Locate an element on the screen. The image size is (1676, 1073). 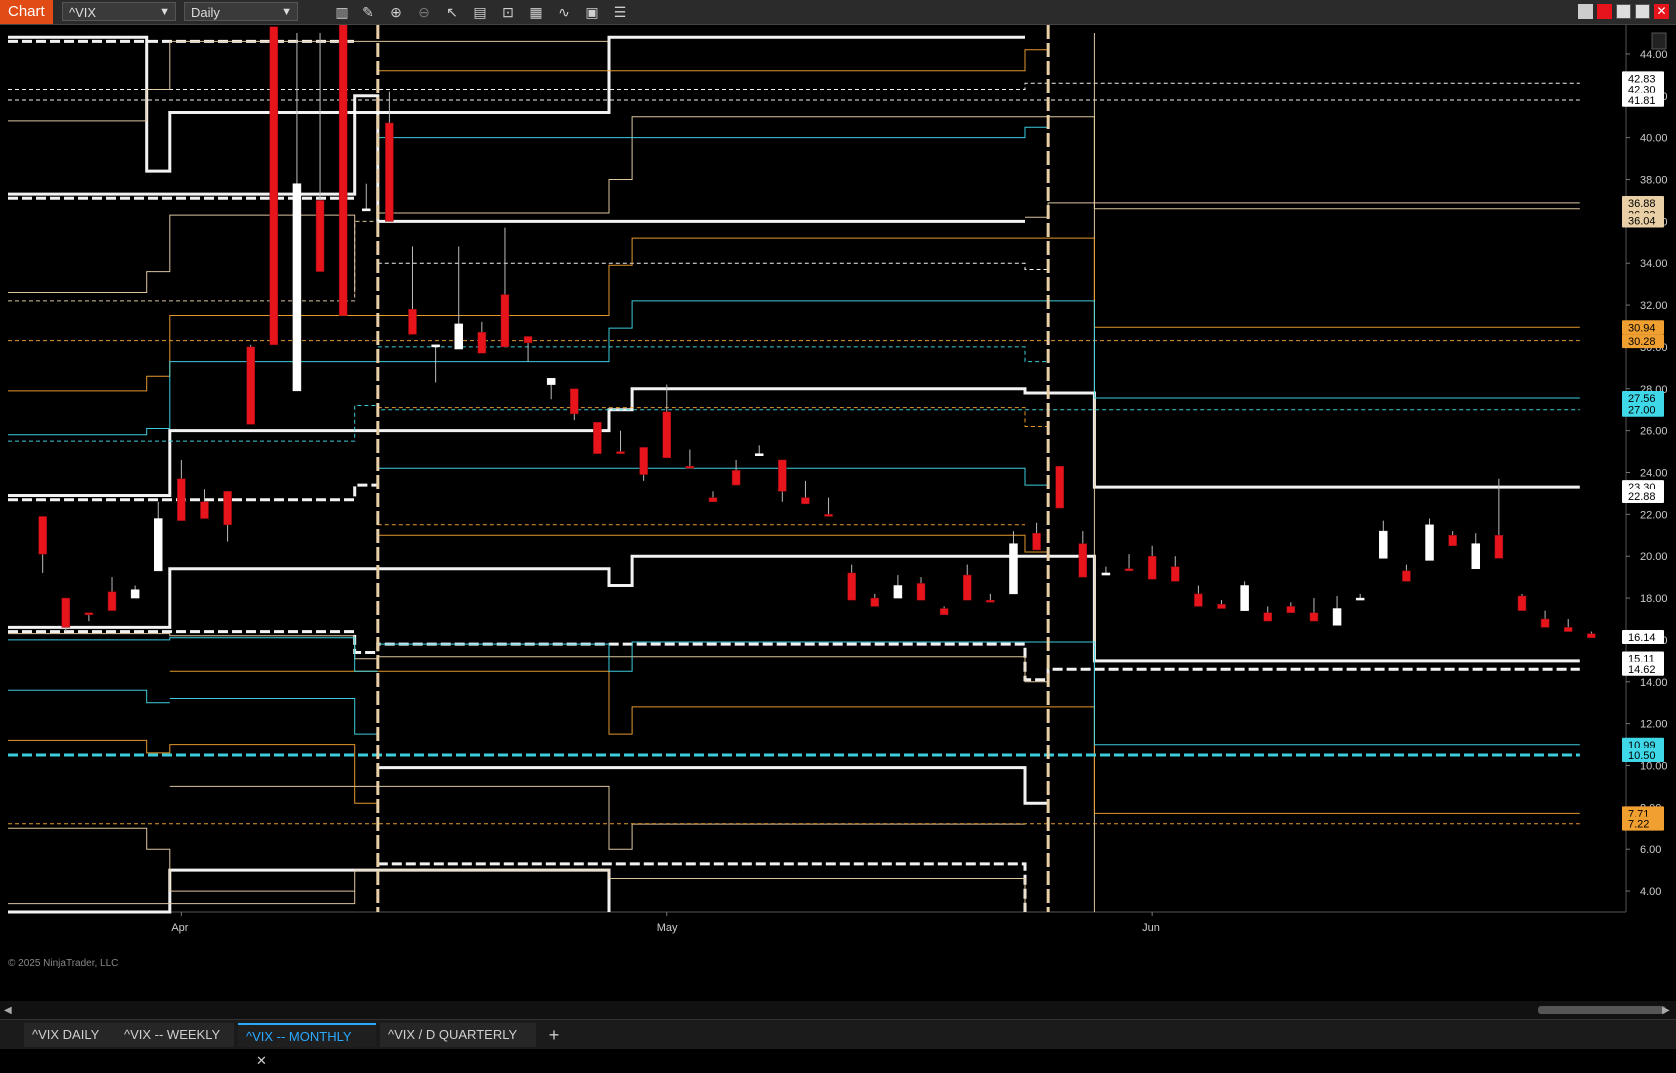
properties-icon: ▤ is located at coordinates (480, 12).